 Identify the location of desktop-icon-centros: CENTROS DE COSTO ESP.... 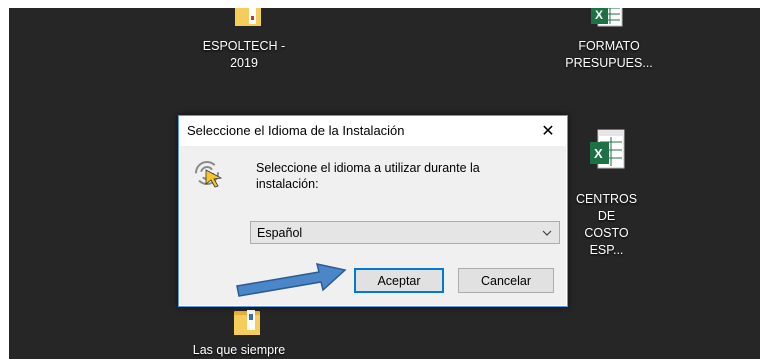
(606, 225).